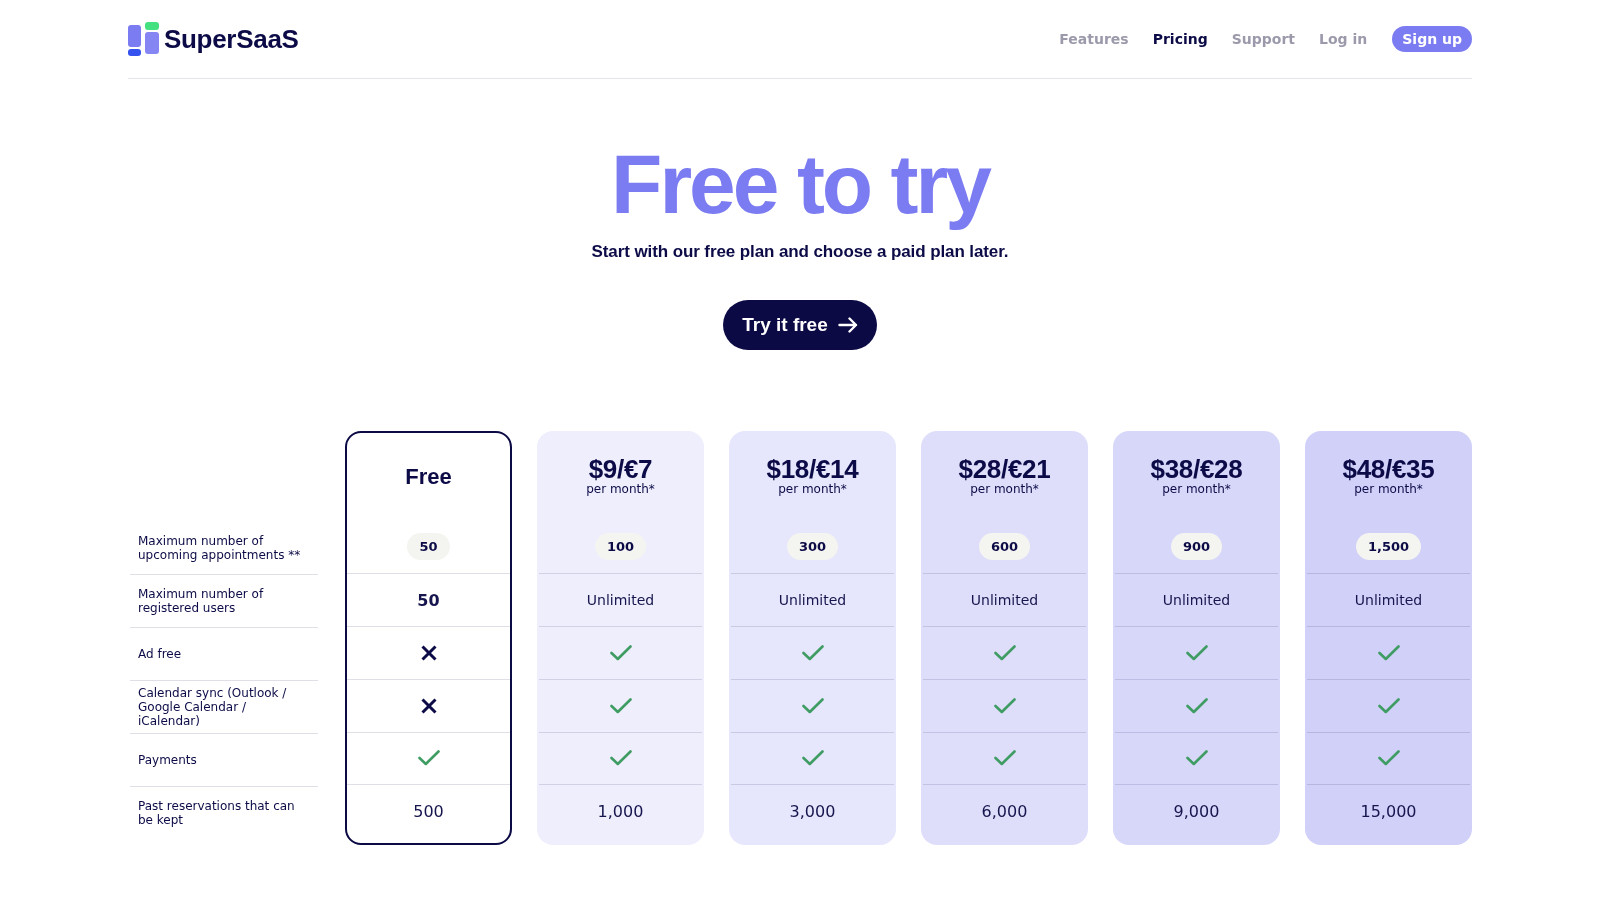 The image size is (1600, 900). What do you see at coordinates (231, 39) in the screenshot?
I see `brand-name: SuperSaaS` at bounding box center [231, 39].